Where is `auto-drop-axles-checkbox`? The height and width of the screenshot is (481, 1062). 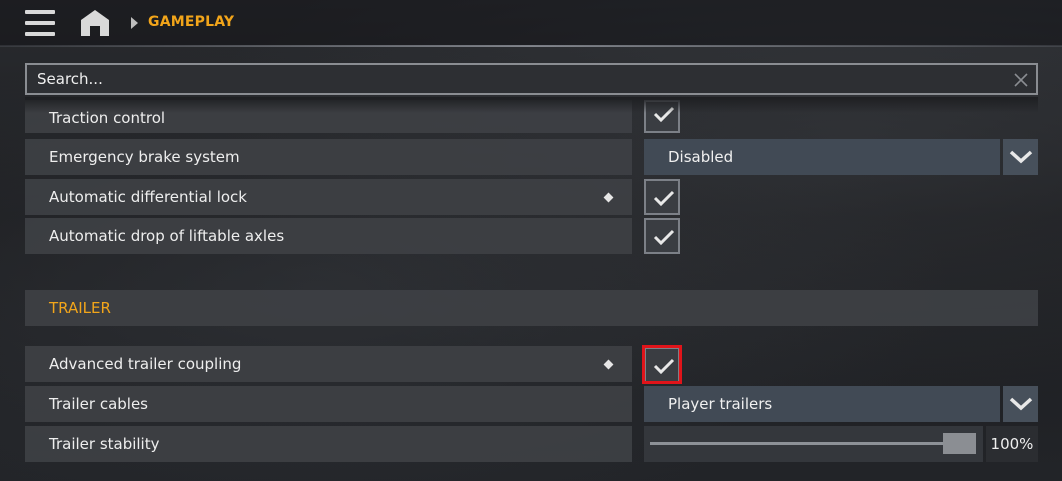 auto-drop-axles-checkbox is located at coordinates (662, 236).